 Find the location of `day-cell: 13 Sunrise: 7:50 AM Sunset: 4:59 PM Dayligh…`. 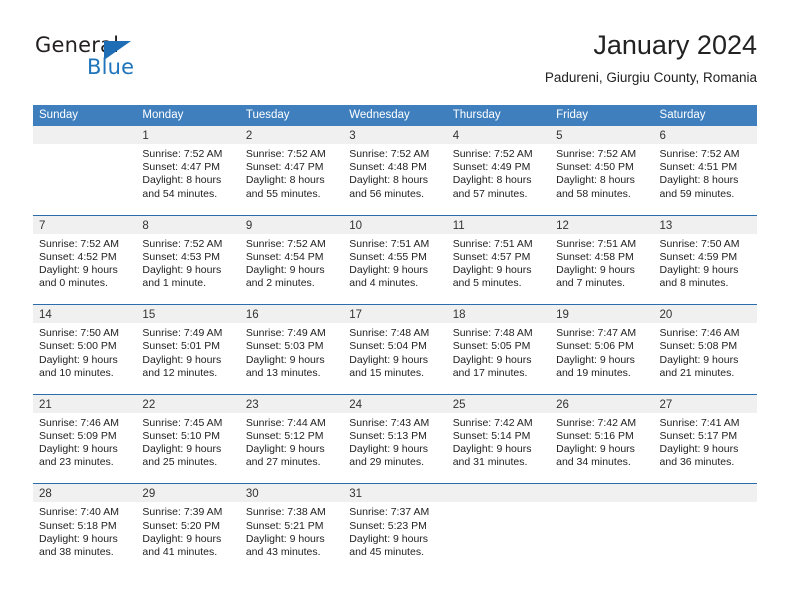

day-cell: 13 Sunrise: 7:50 AM Sunset: 4:59 PM Dayligh… is located at coordinates (705, 260).